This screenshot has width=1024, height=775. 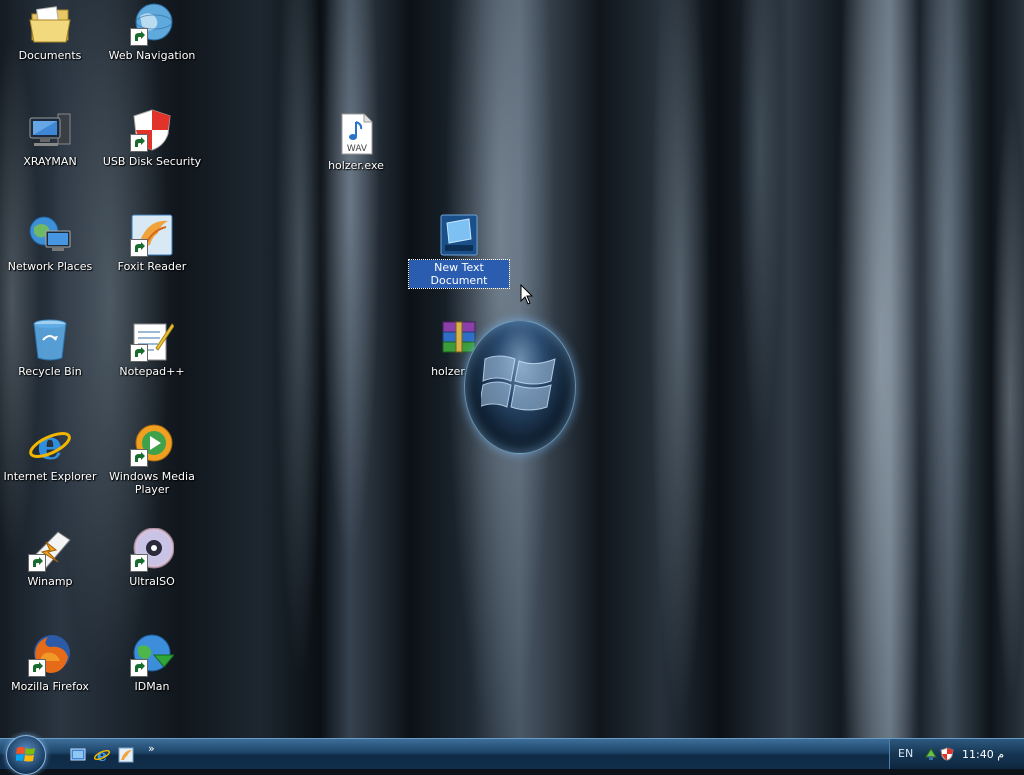 I want to click on icon-label: Foxit Reader, so click(x=152, y=266).